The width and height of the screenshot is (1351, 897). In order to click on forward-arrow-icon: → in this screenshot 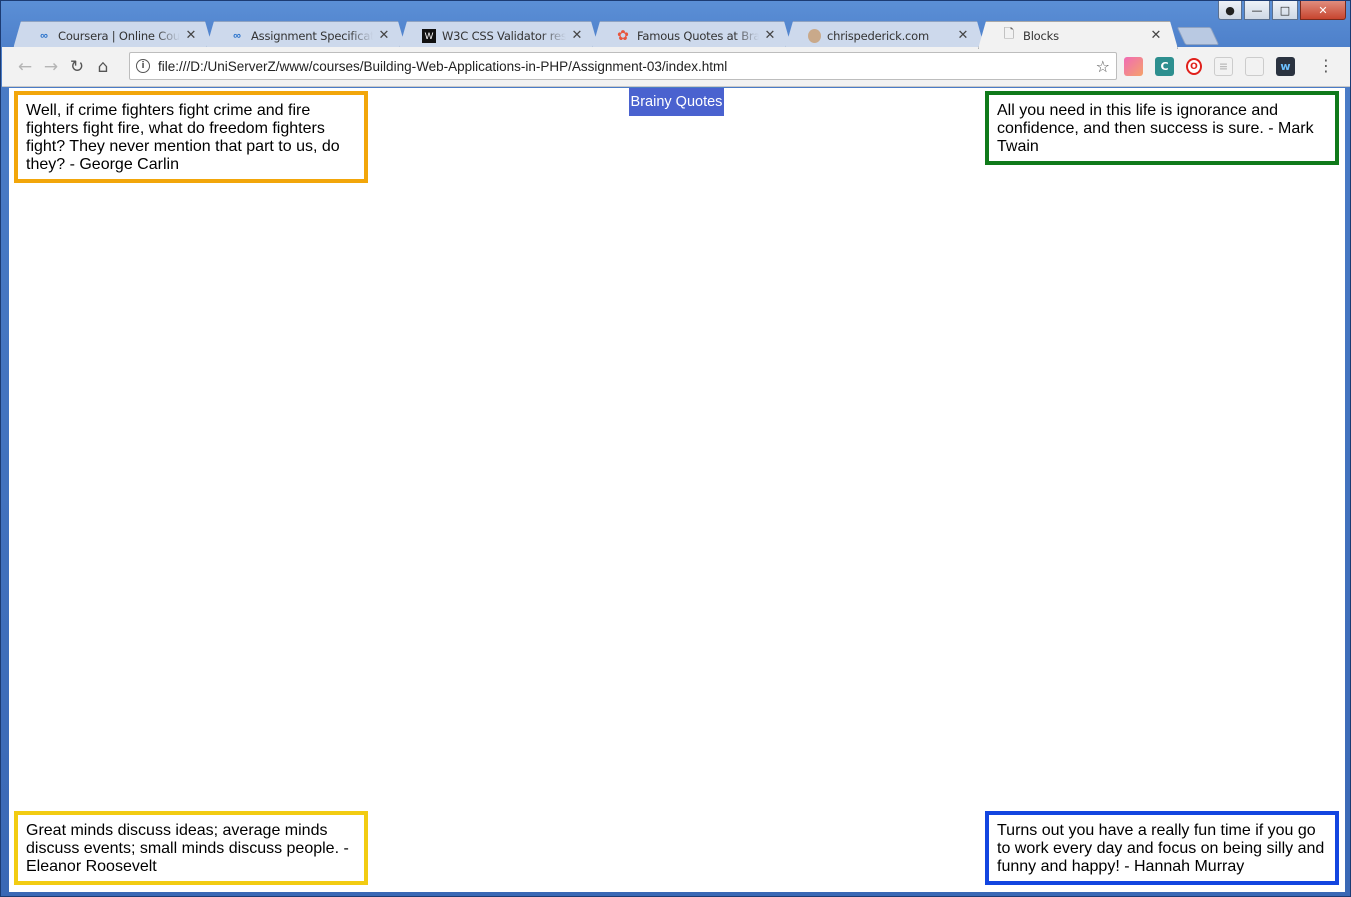, I will do `click(51, 67)`.